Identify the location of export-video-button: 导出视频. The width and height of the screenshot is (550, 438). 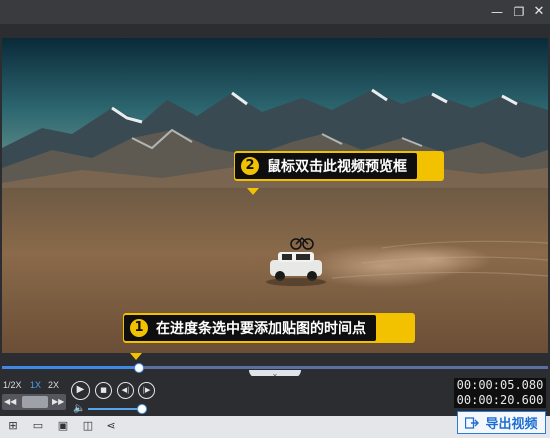
(501, 422).